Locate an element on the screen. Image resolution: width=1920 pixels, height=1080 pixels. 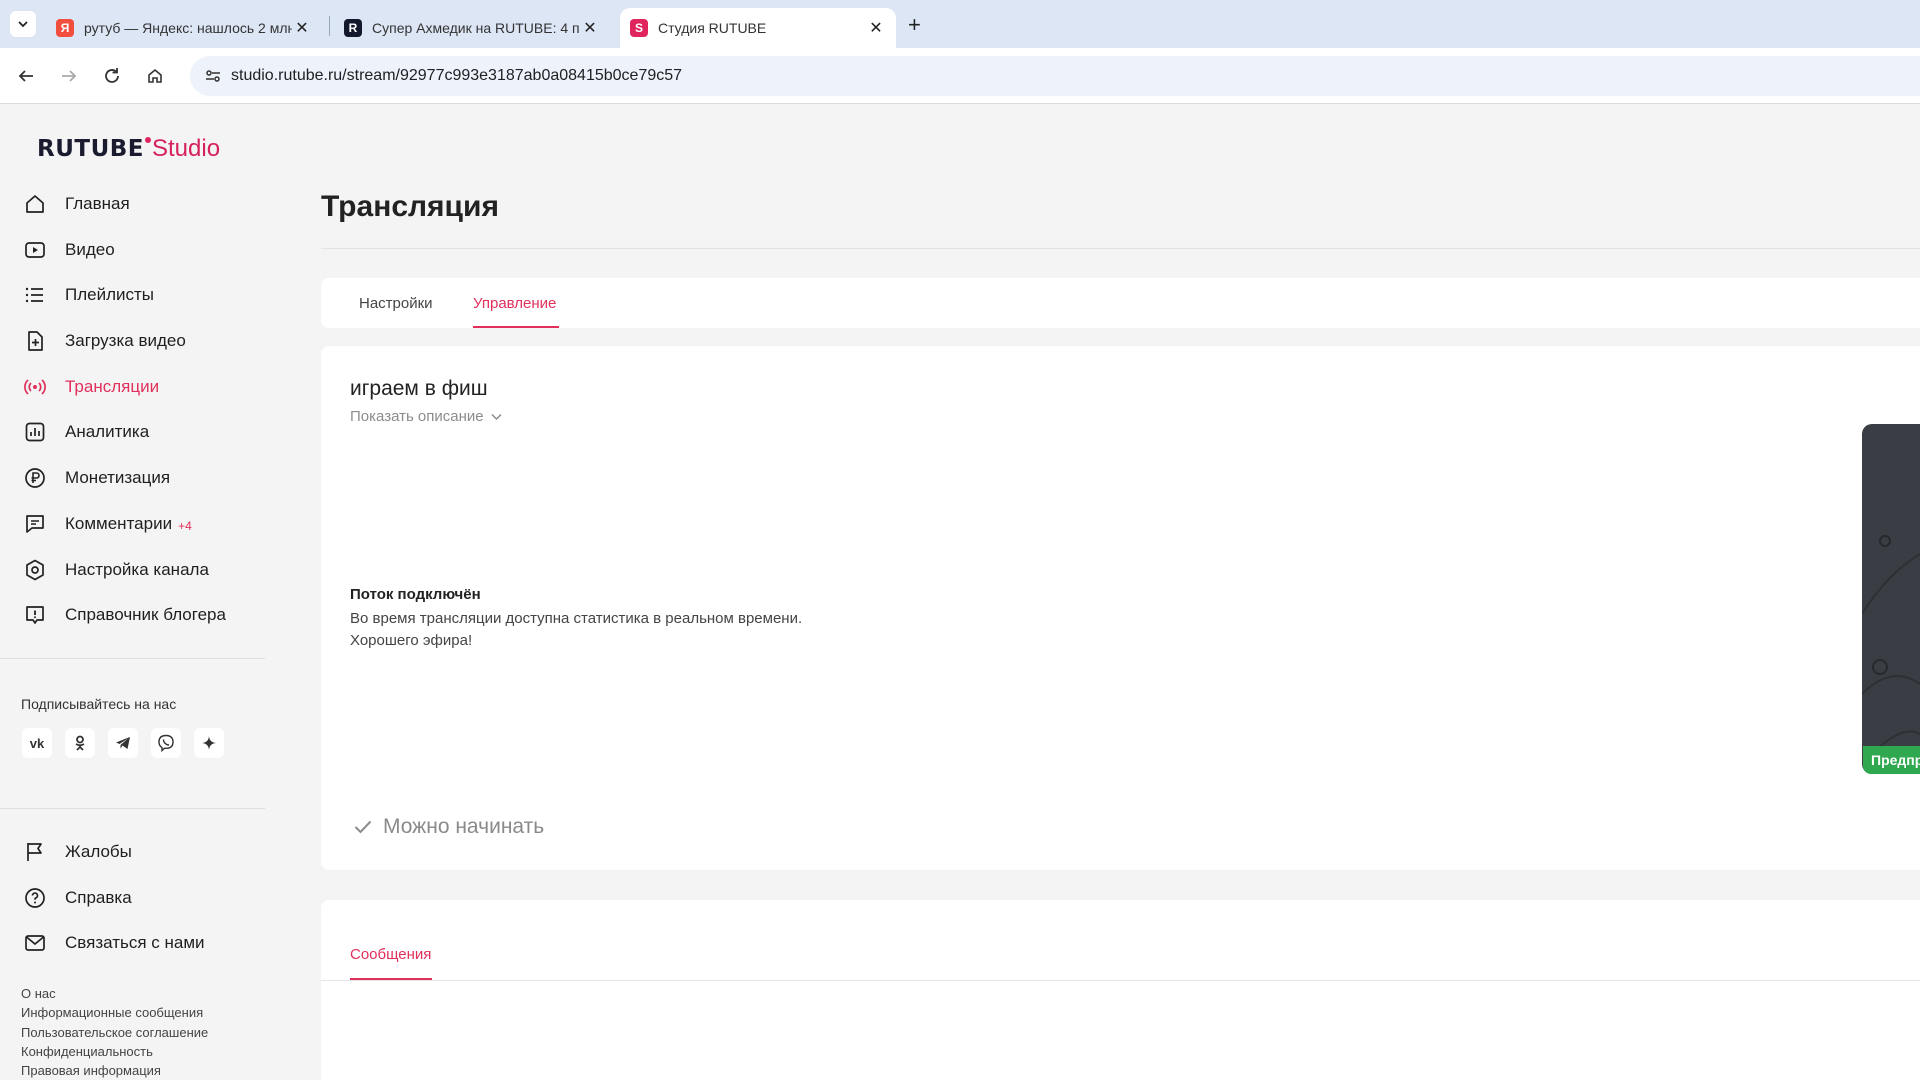
telegram-icon is located at coordinates (123, 743).